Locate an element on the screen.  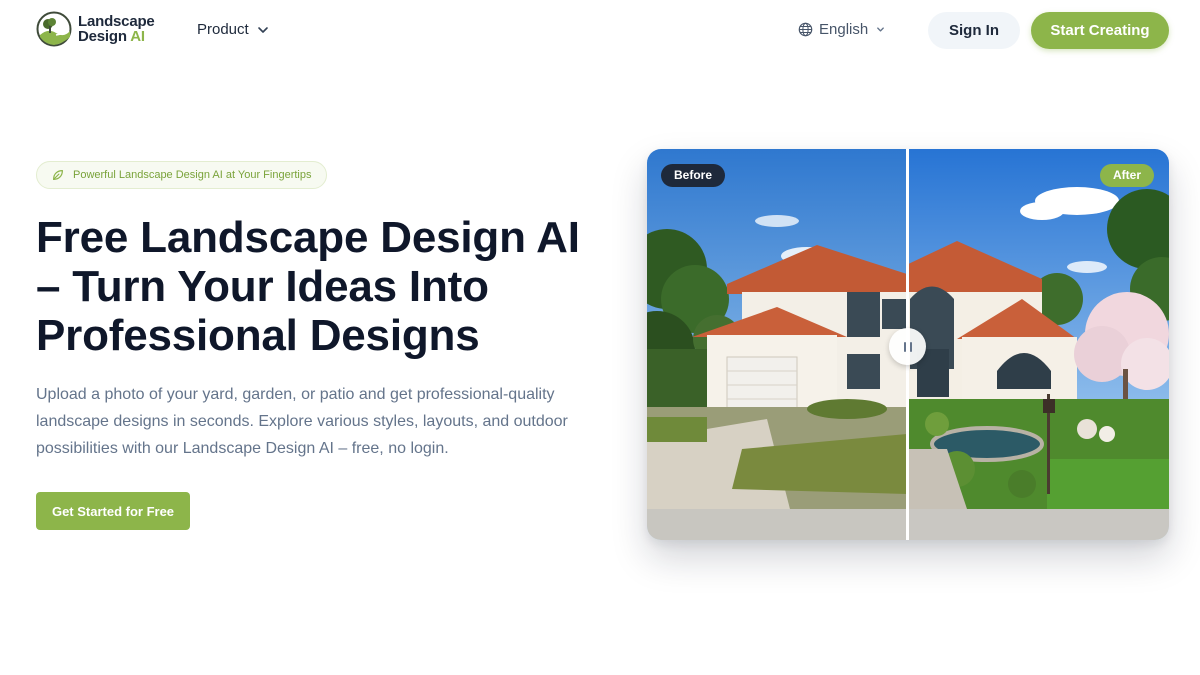
leaf-icon is located at coordinates (58, 175).